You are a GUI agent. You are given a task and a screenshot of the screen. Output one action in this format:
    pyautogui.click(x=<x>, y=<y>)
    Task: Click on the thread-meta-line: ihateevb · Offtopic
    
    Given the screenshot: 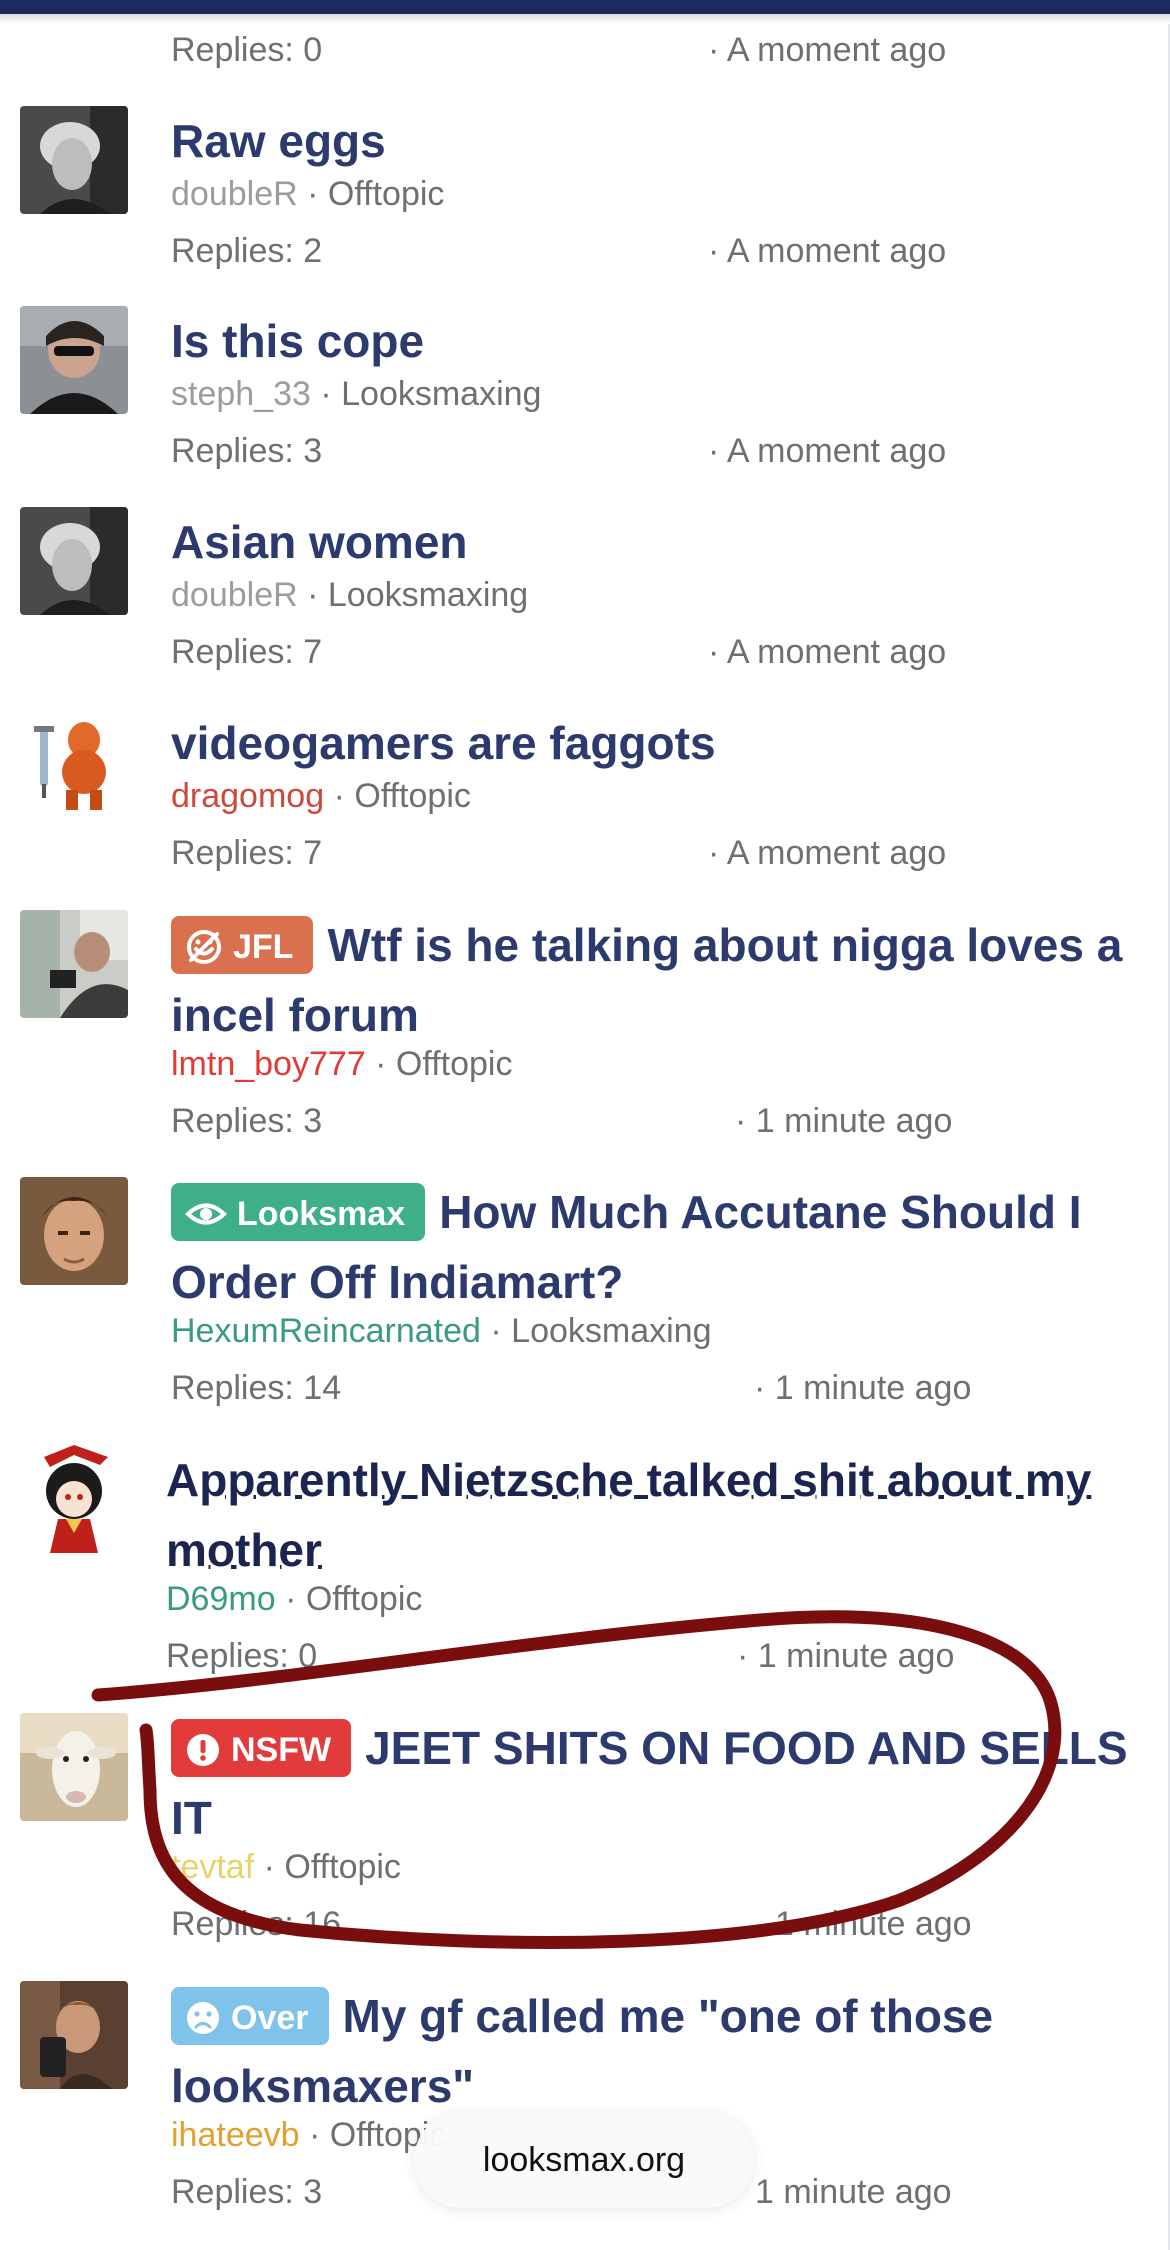 What is the action you would take?
    pyautogui.click(x=308, y=2135)
    